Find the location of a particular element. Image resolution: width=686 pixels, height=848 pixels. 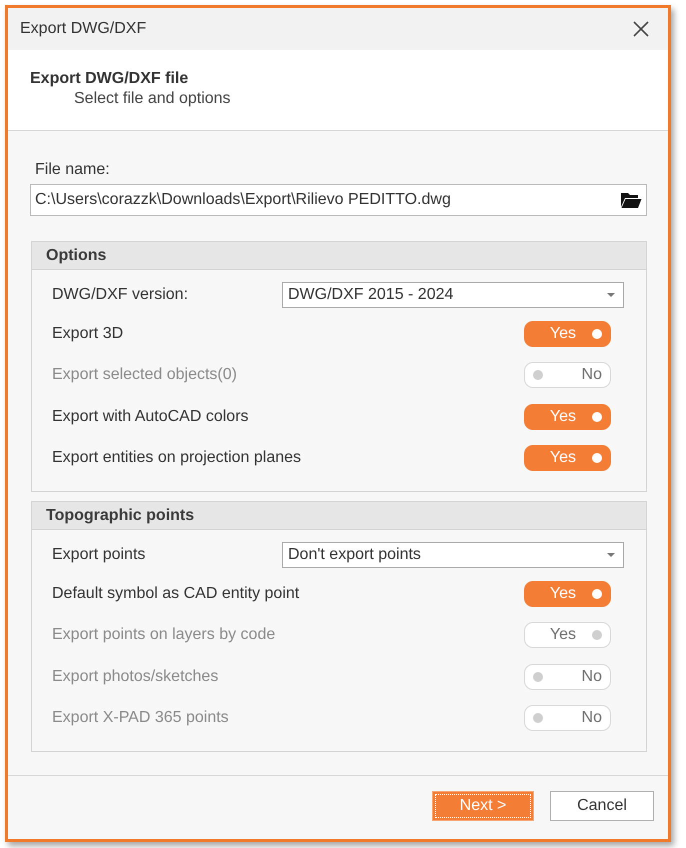

option-label: Export with AutoCAD colors is located at coordinates (150, 417).